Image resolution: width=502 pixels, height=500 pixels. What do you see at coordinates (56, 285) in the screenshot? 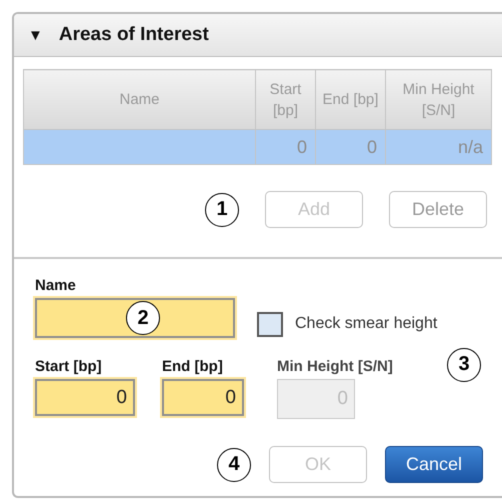
I see `field-label: Name` at bounding box center [56, 285].